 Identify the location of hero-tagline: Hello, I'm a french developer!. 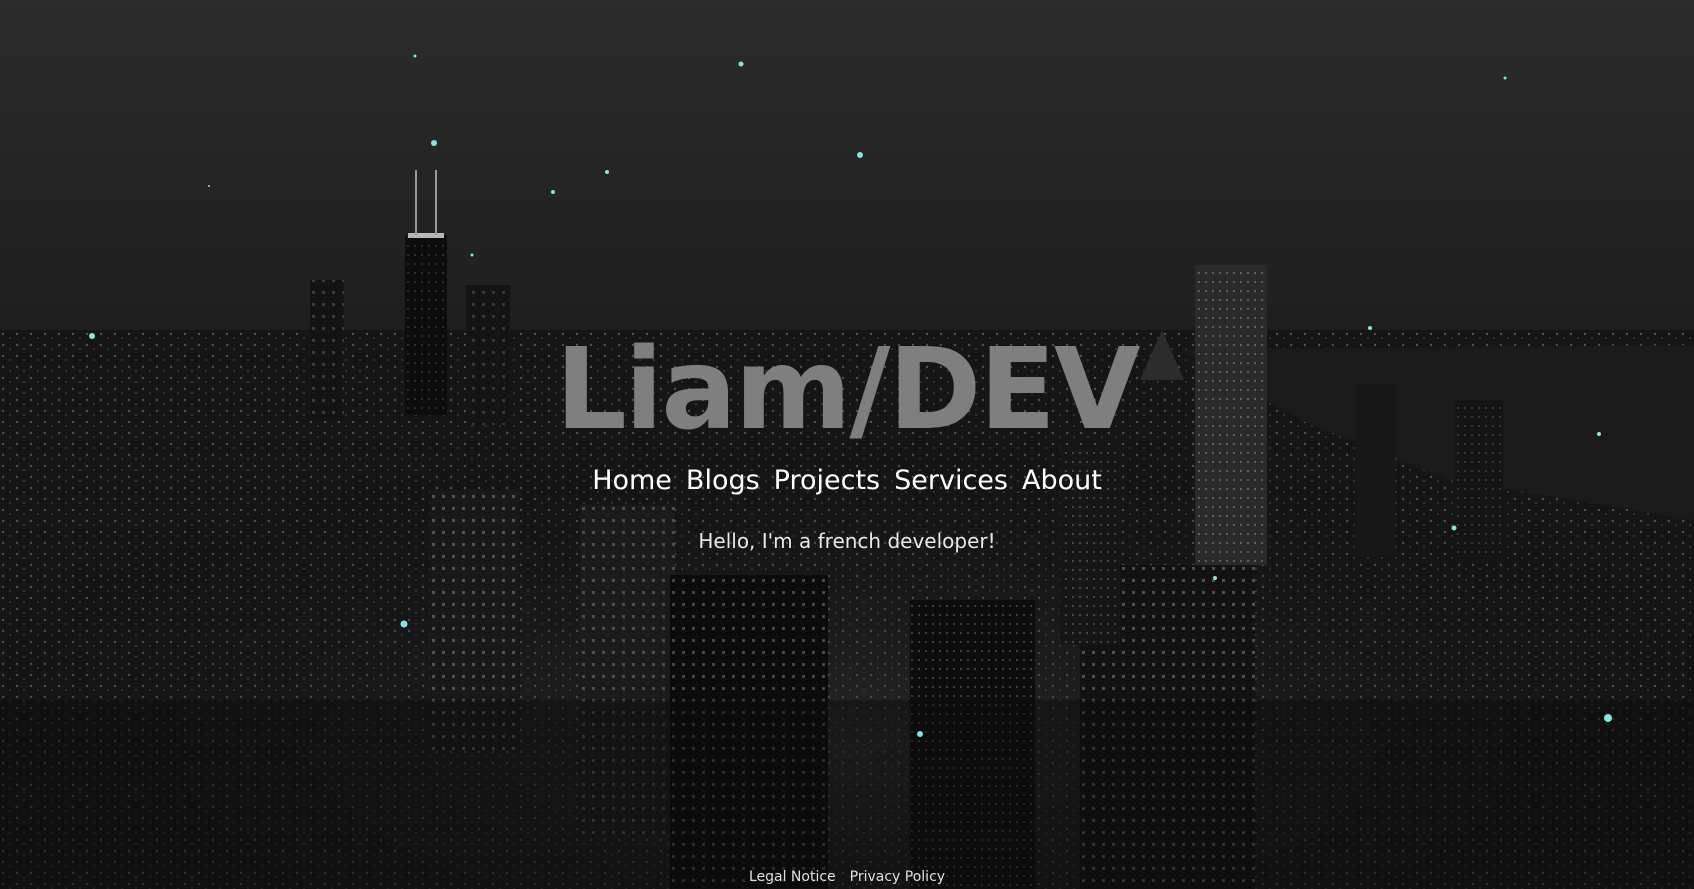
(847, 541).